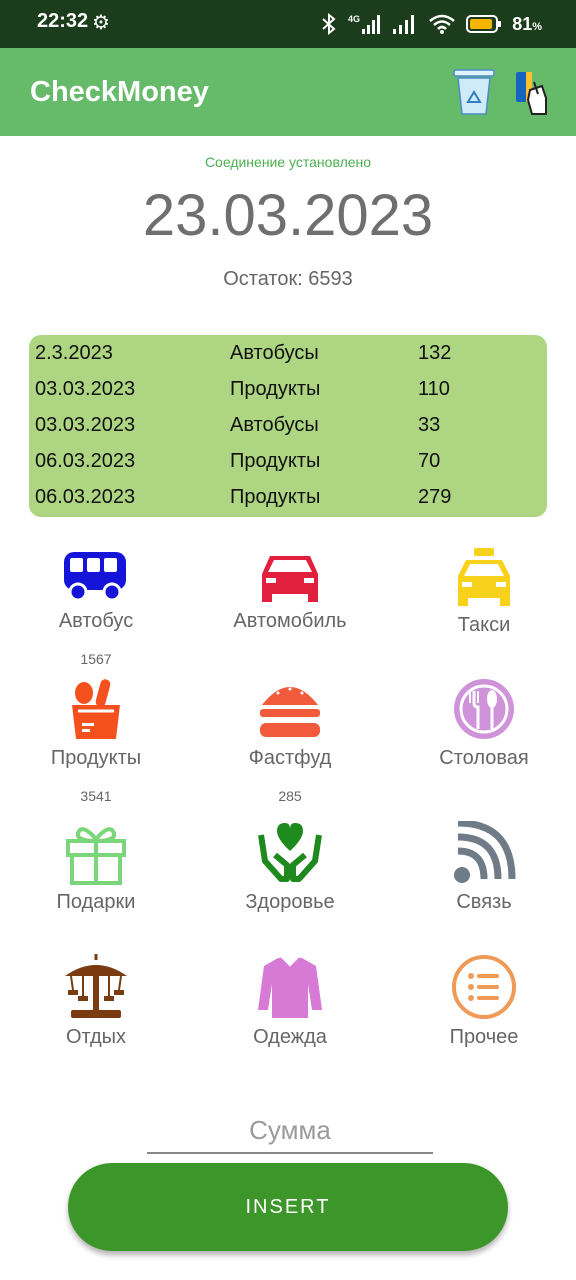  Describe the element at coordinates (288, 24) in the screenshot. I see `status-bar: 22:32 ⚙ 4G 81%` at that location.